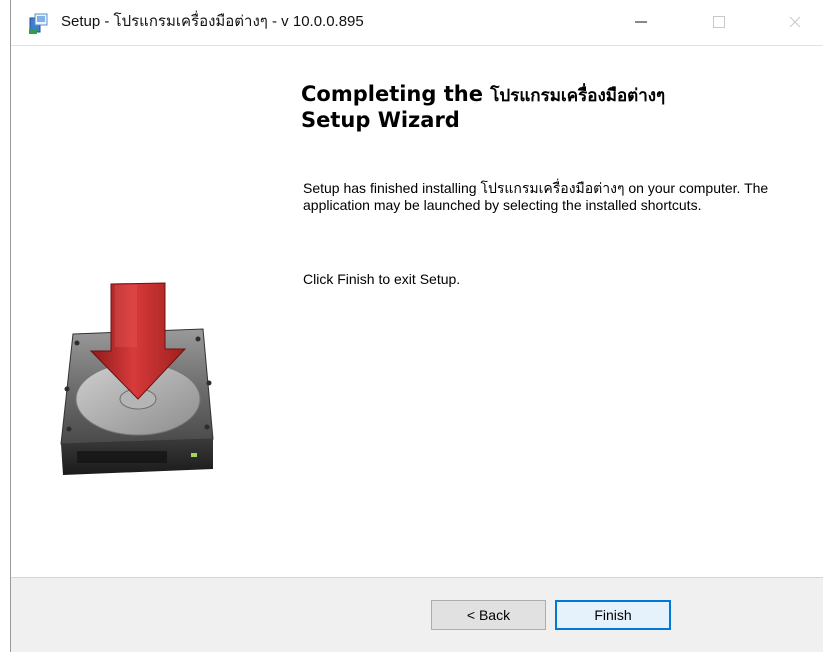 This screenshot has width=823, height=652. Describe the element at coordinates (417, 614) in the screenshot. I see `button-bar: < Back Finish` at that location.